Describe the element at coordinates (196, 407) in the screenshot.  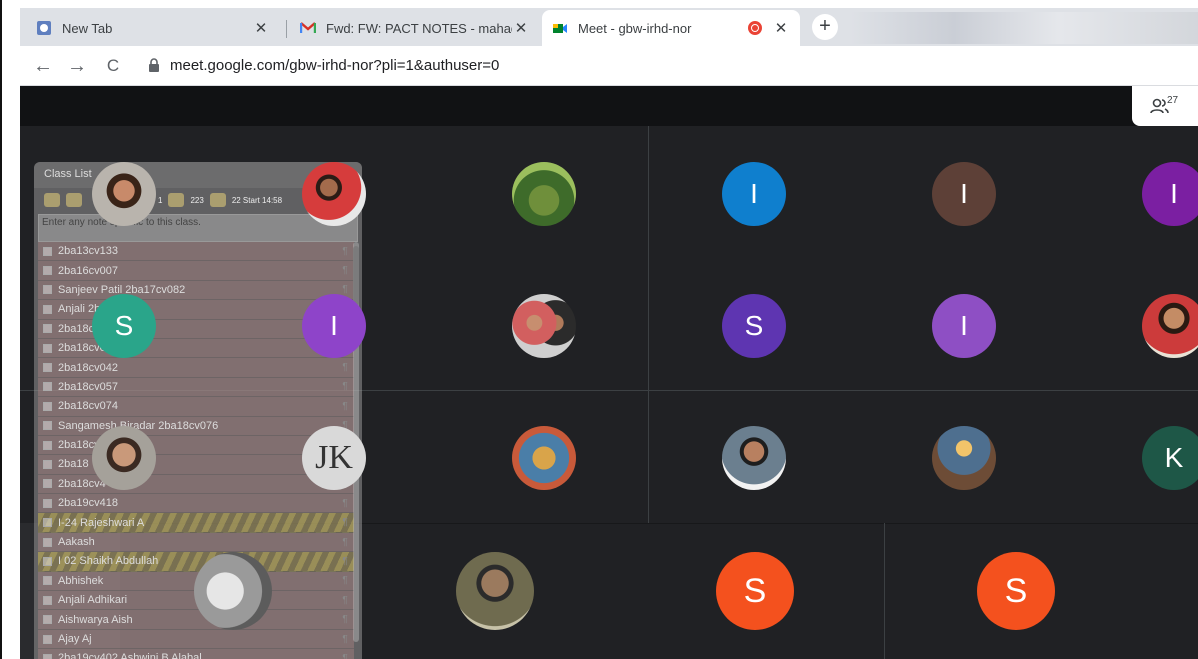
I see `student-row: 2ba18cv074 ¶` at that location.